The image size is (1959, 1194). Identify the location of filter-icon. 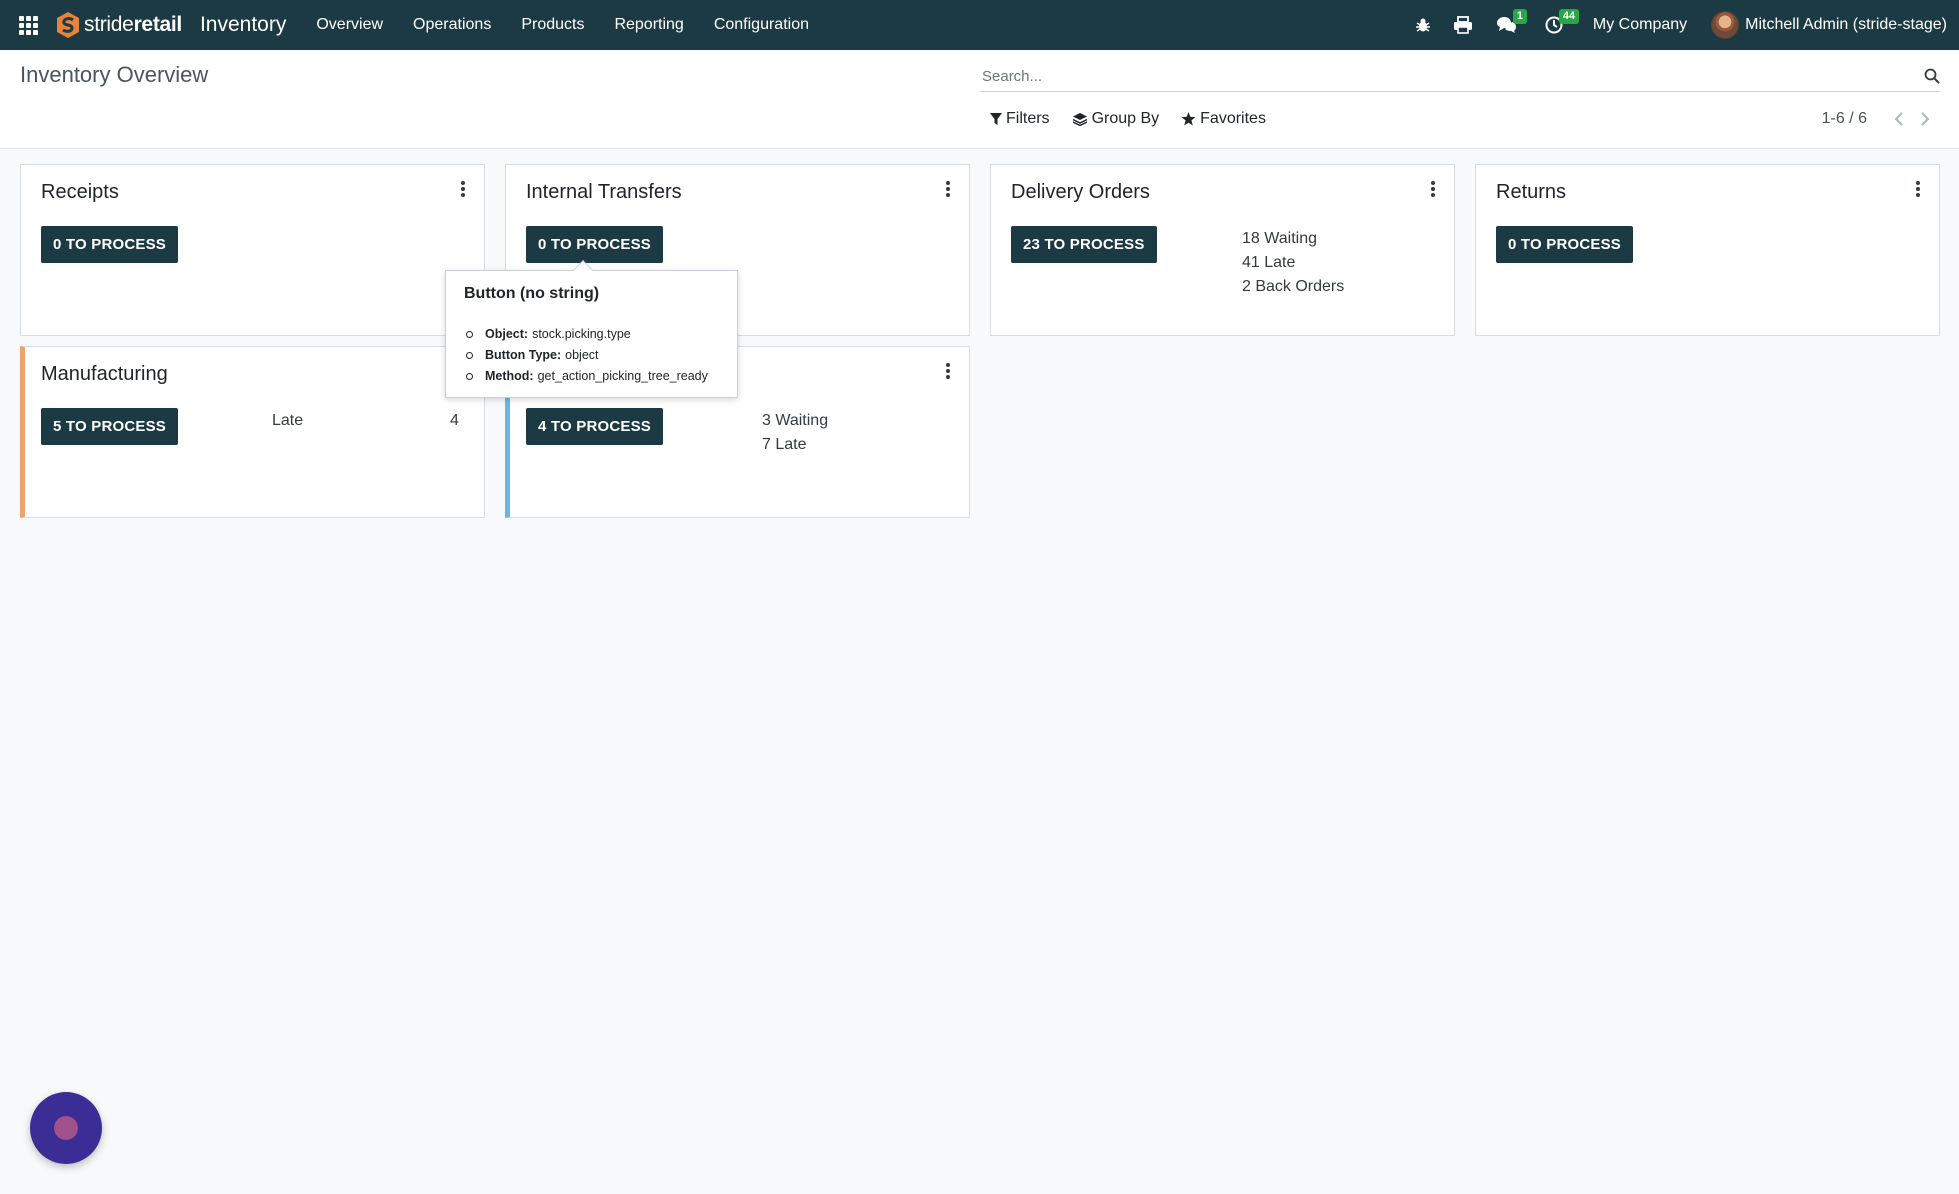
(996, 118).